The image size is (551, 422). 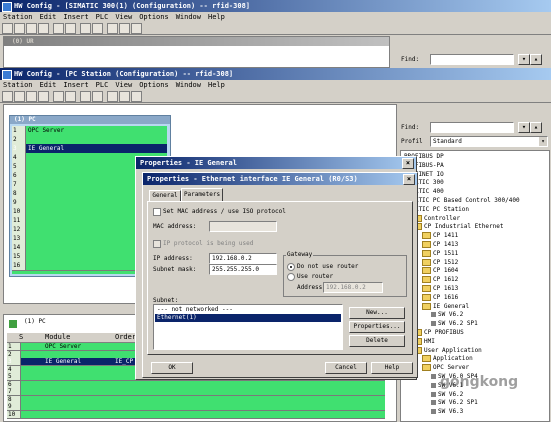 What do you see at coordinates (440, 245) in the screenshot?
I see `catalog-tree-item: CP 1413` at bounding box center [440, 245].